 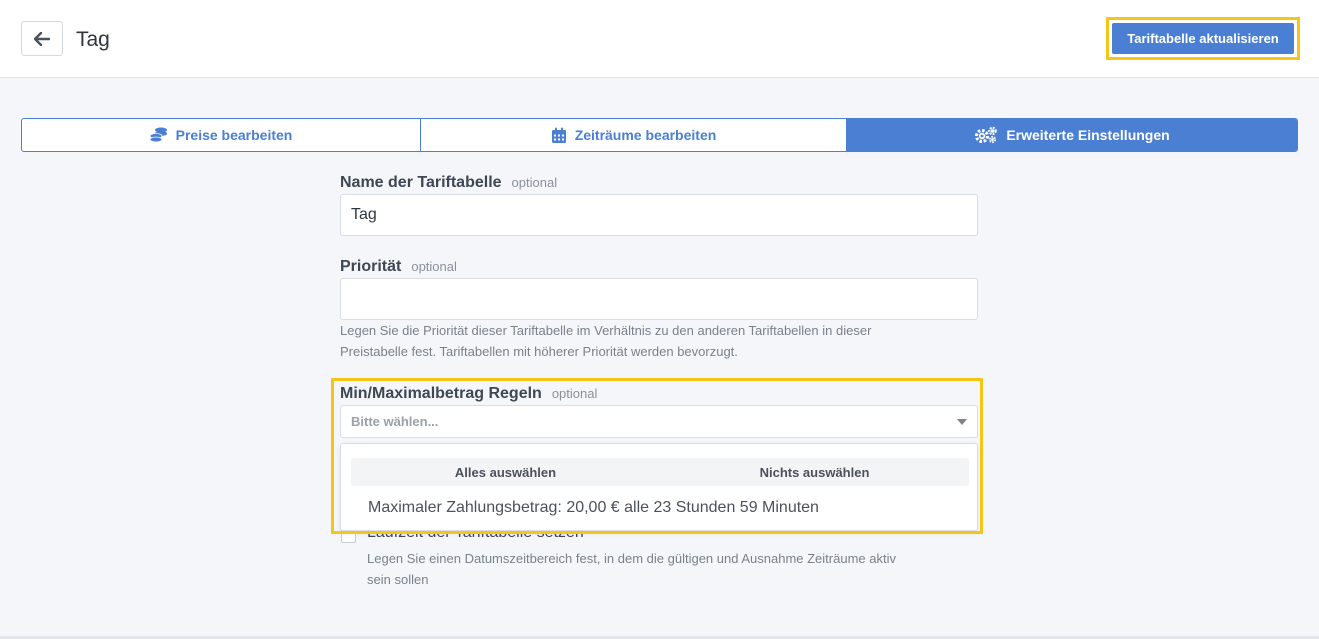 I want to click on priority-optional-hint: optional, so click(x=434, y=266).